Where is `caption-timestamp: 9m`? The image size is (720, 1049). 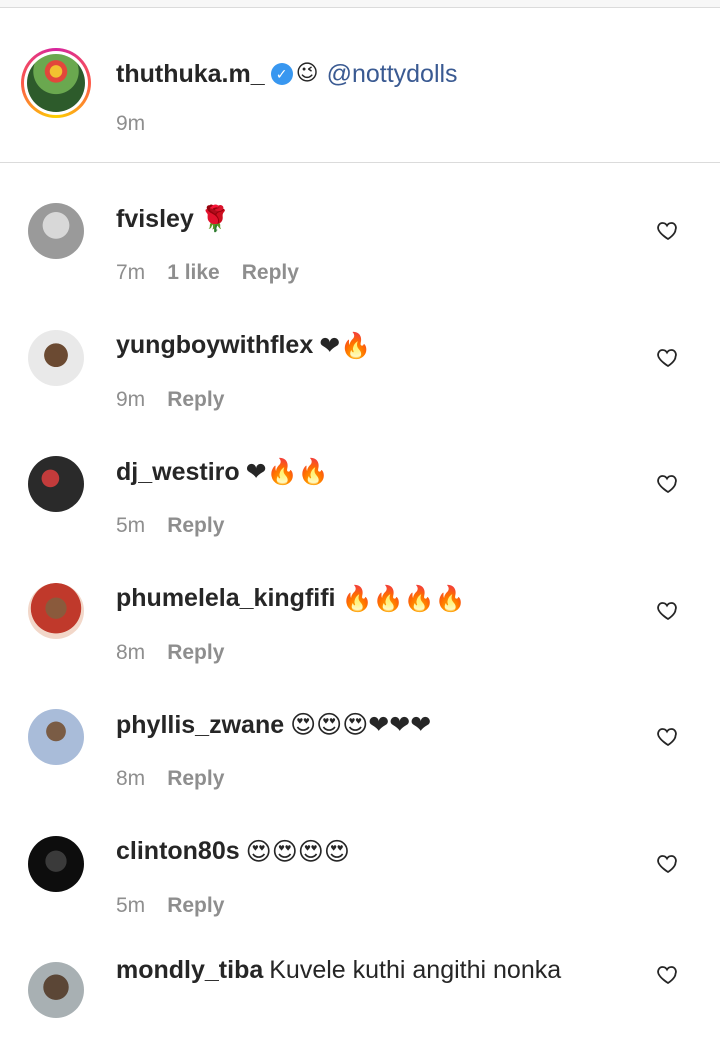 caption-timestamp: 9m is located at coordinates (131, 123).